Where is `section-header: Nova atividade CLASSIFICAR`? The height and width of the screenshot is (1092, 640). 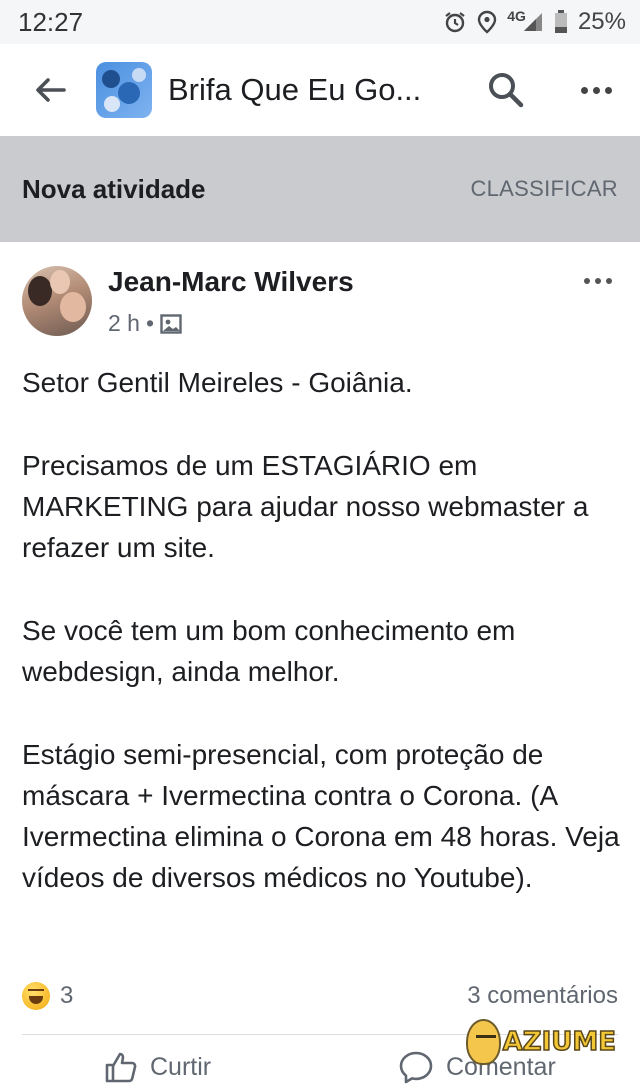 section-header: Nova atividade CLASSIFICAR is located at coordinates (320, 189).